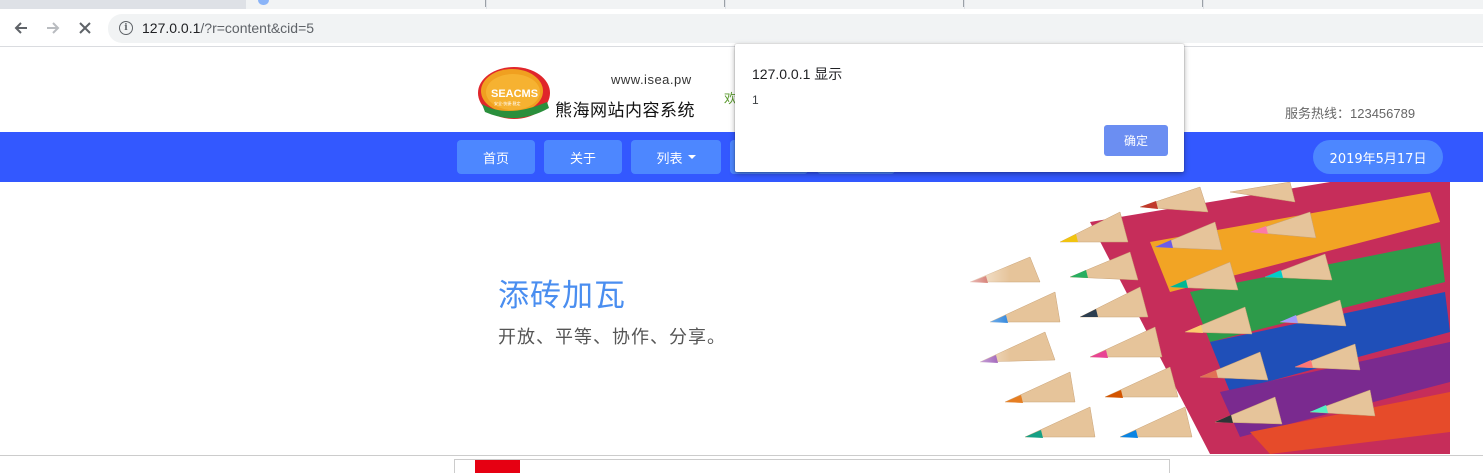 The image size is (1483, 473). I want to click on nav-home: 首页, so click(496, 157).